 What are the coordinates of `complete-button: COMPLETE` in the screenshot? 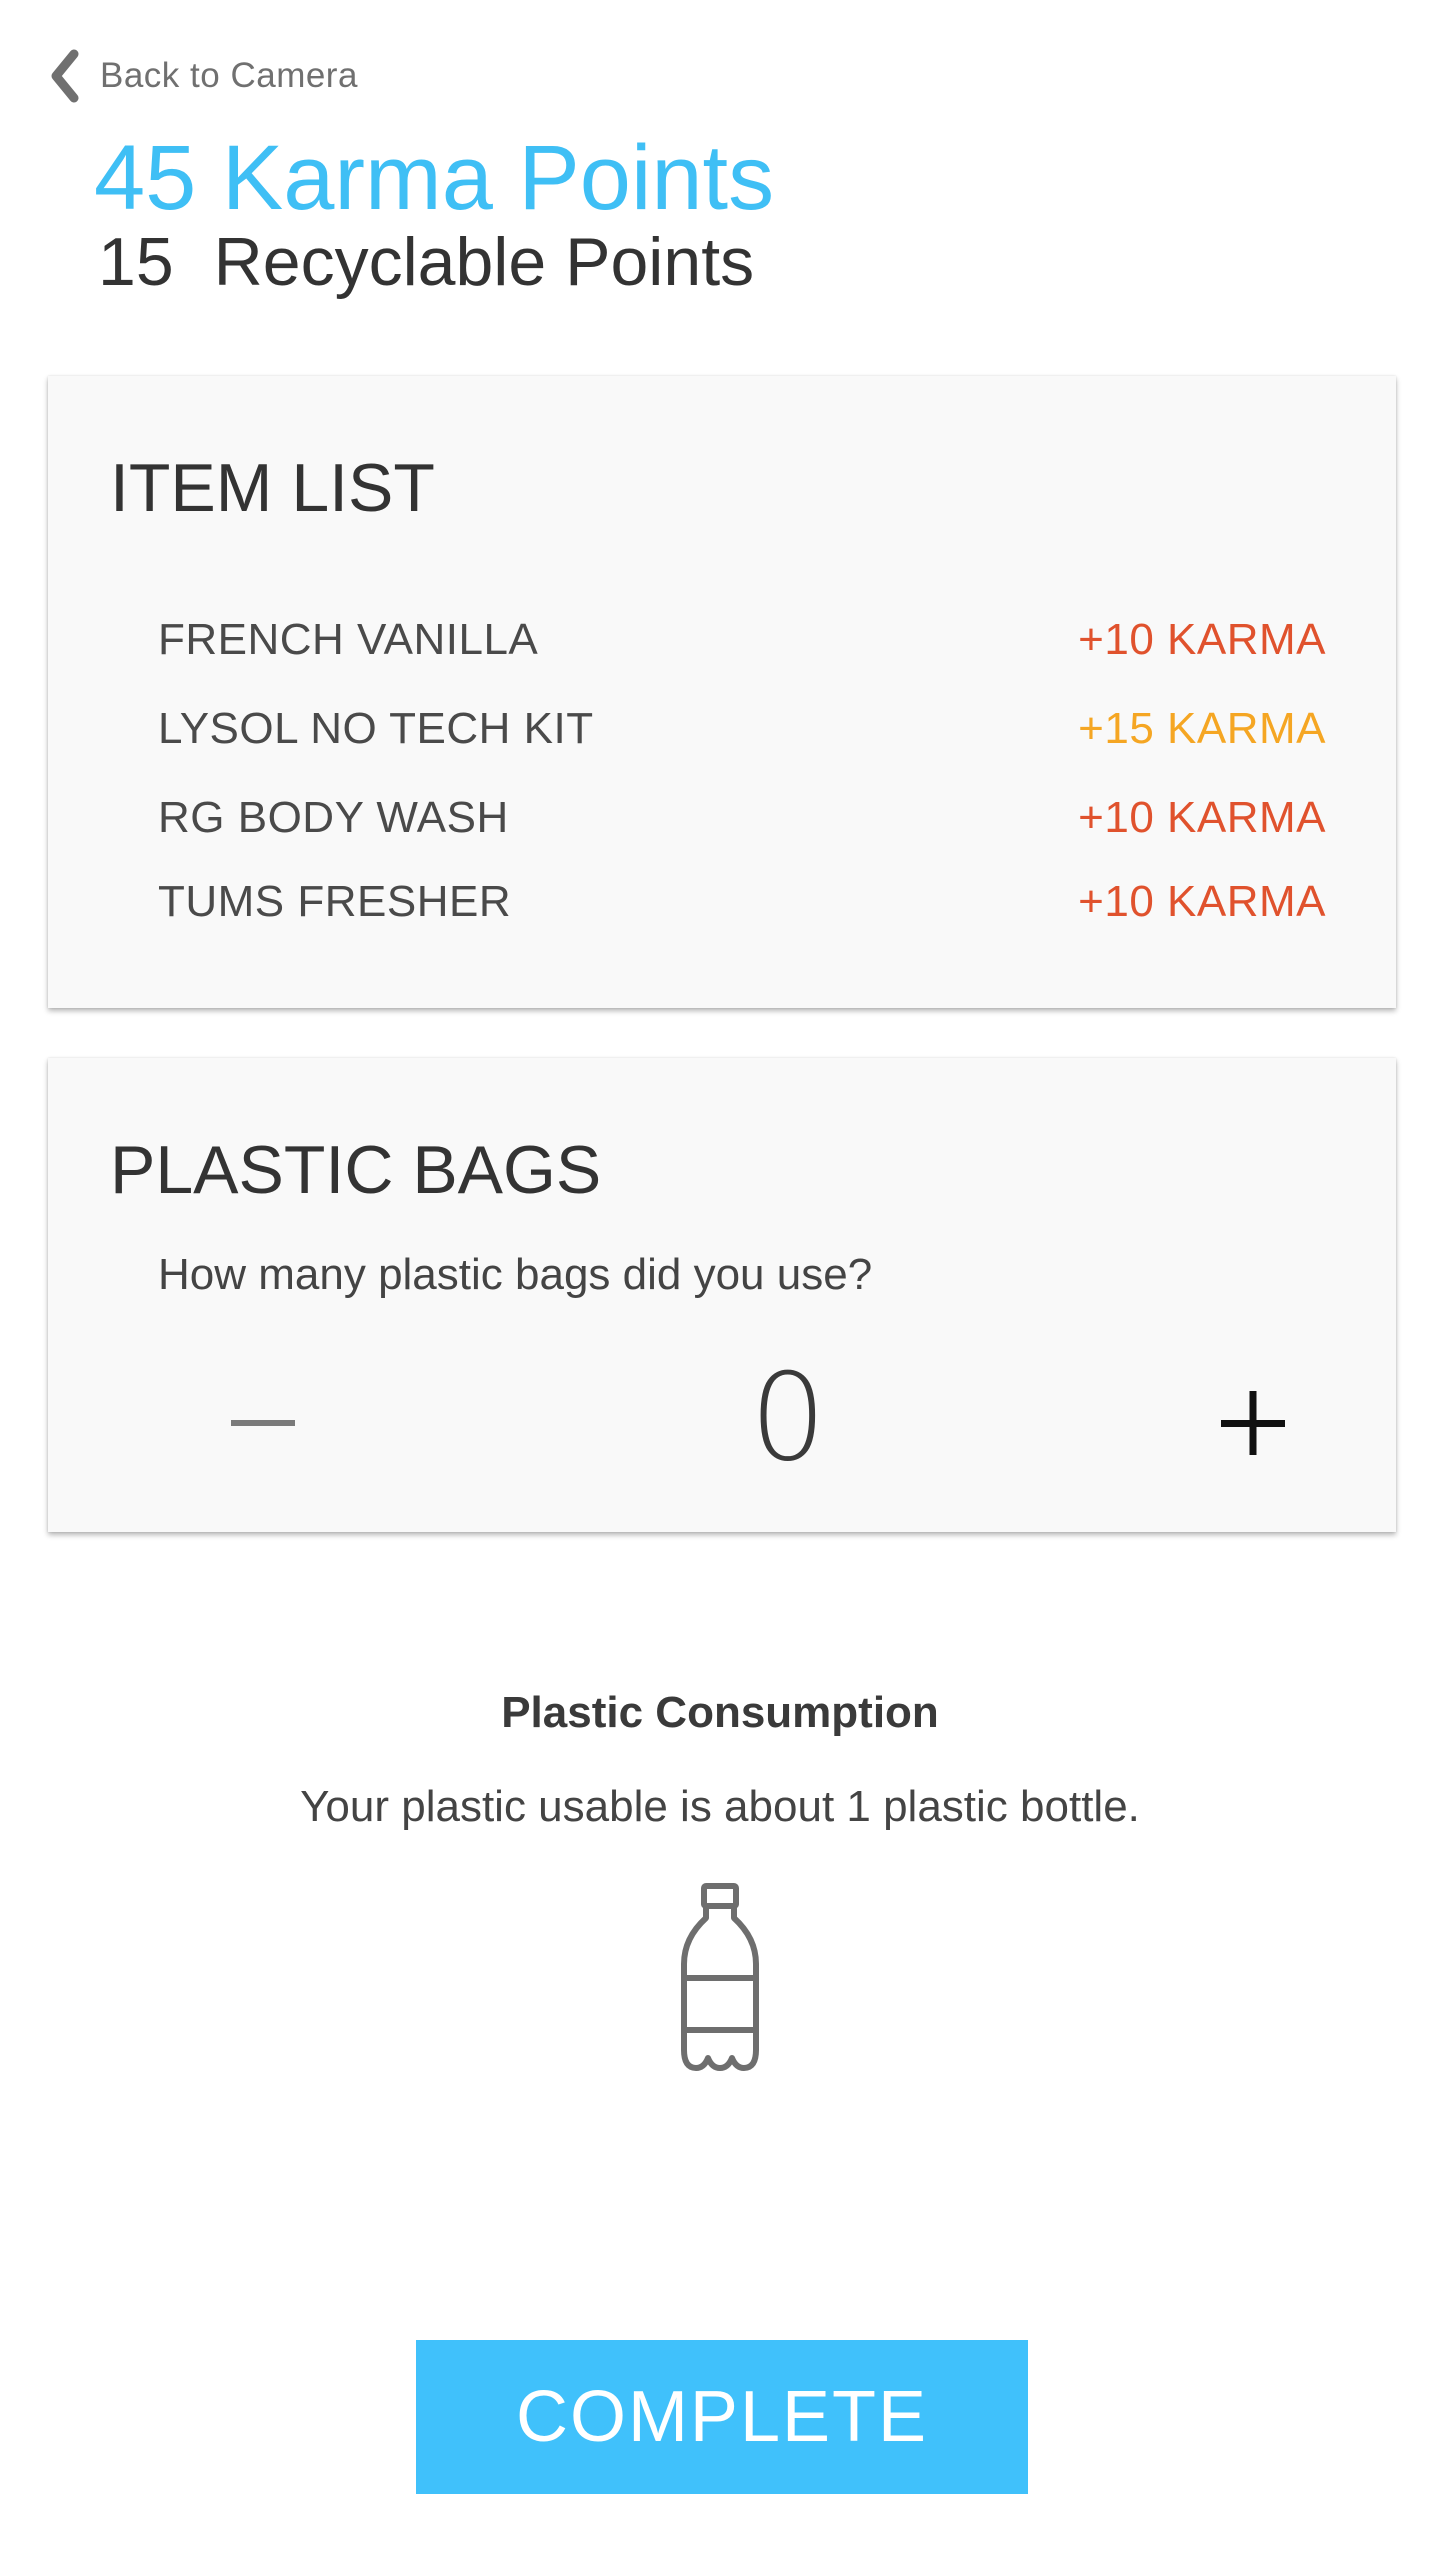 It's located at (722, 2417).